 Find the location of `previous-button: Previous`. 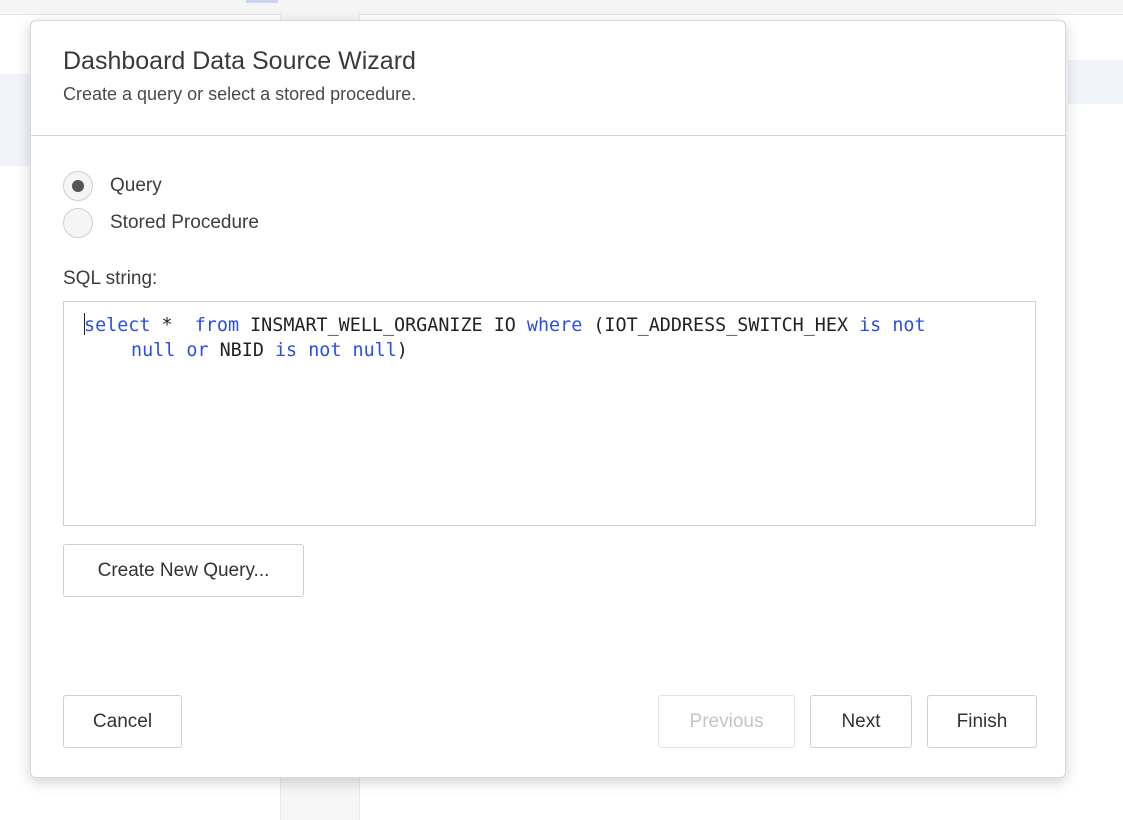

previous-button: Previous is located at coordinates (726, 721).